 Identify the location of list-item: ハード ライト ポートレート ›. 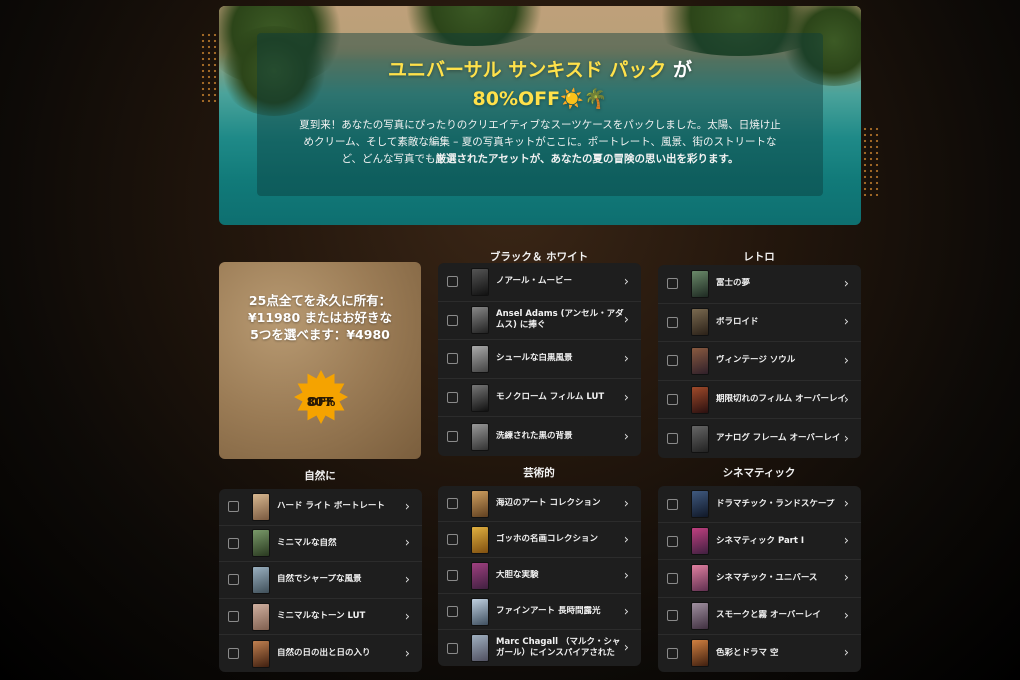
(320, 507).